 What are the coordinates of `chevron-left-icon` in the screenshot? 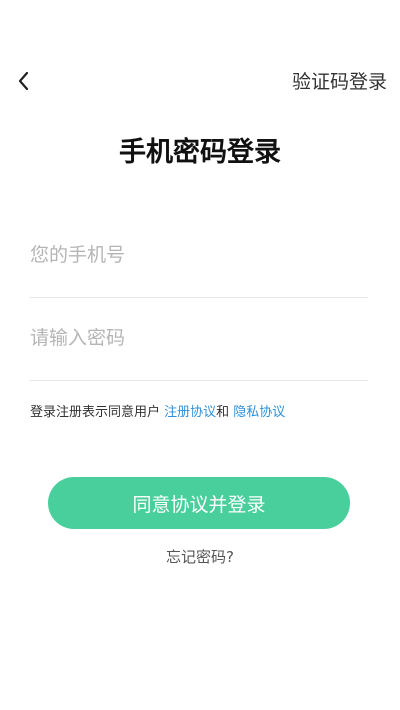 It's located at (23, 81).